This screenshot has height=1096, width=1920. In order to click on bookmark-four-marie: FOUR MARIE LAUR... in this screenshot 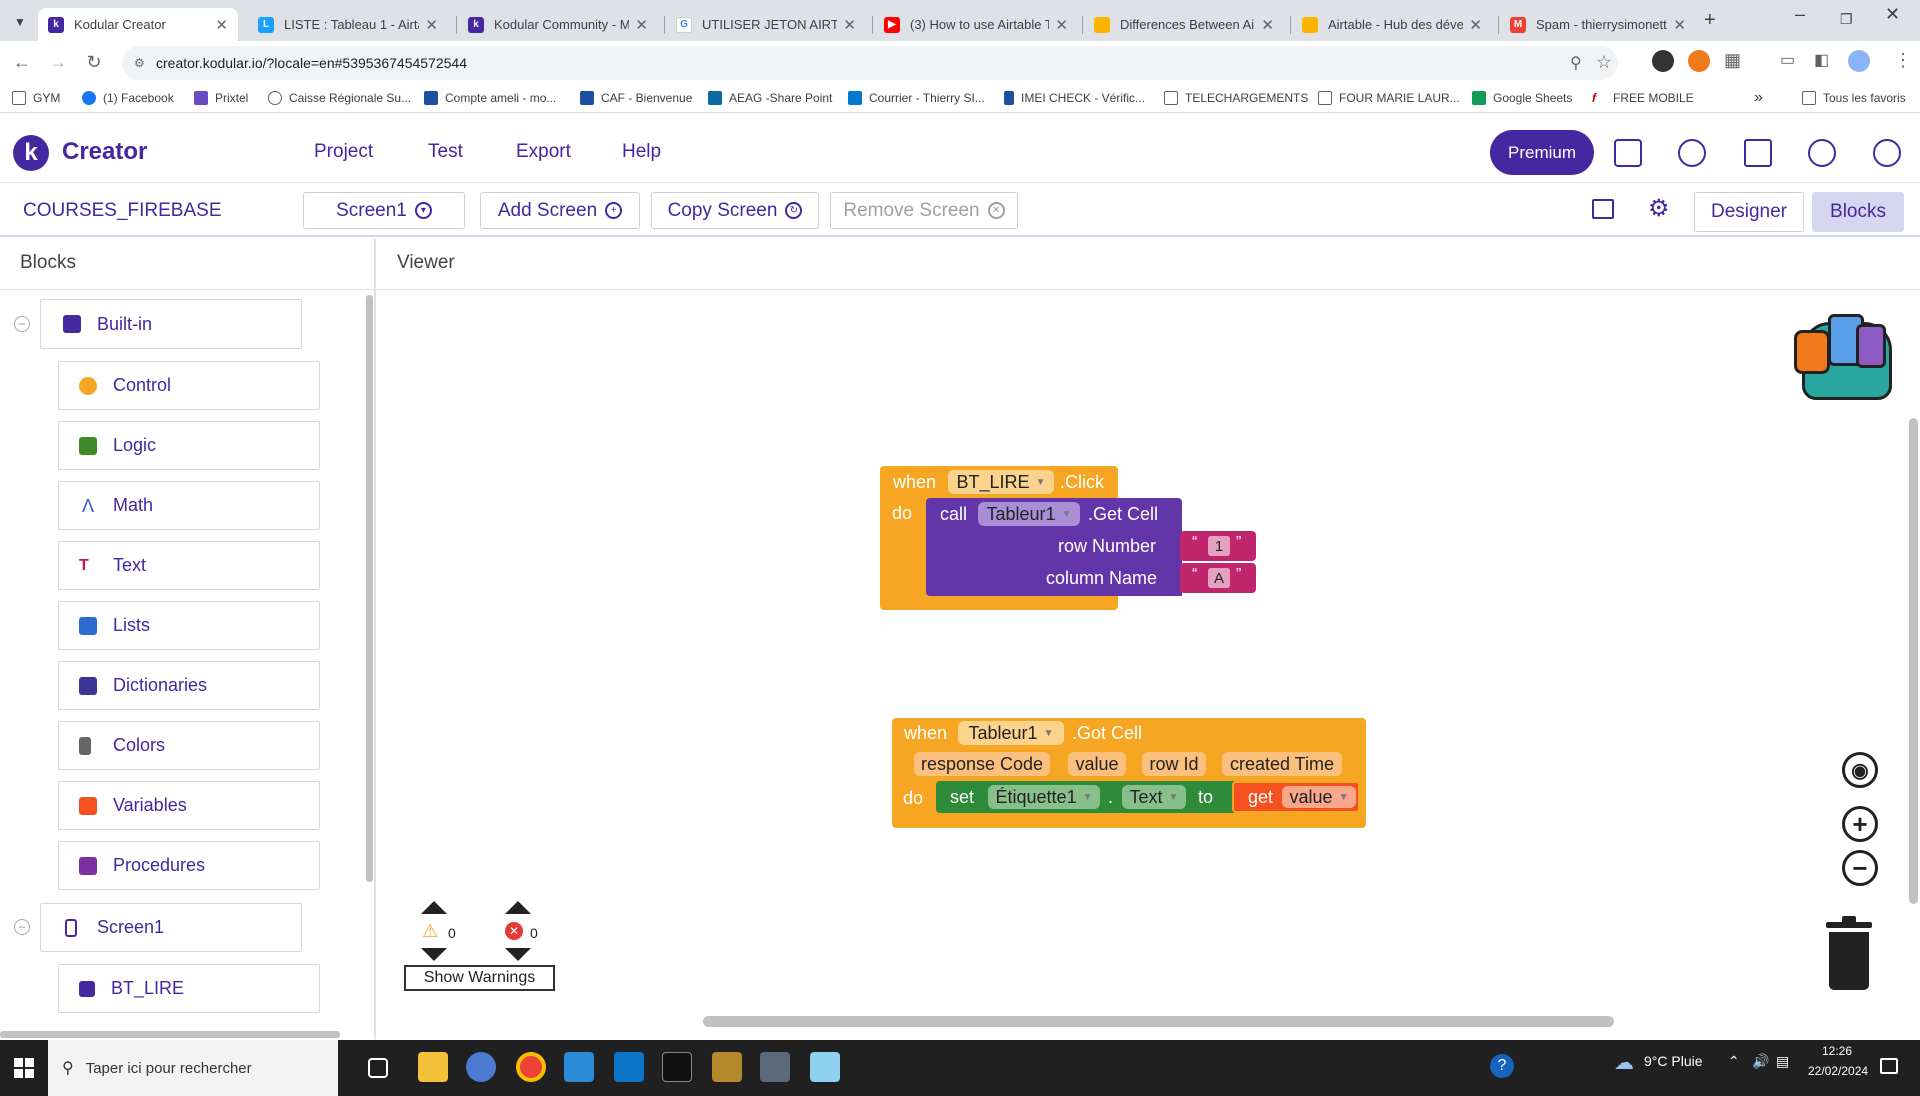, I will do `click(1389, 98)`.